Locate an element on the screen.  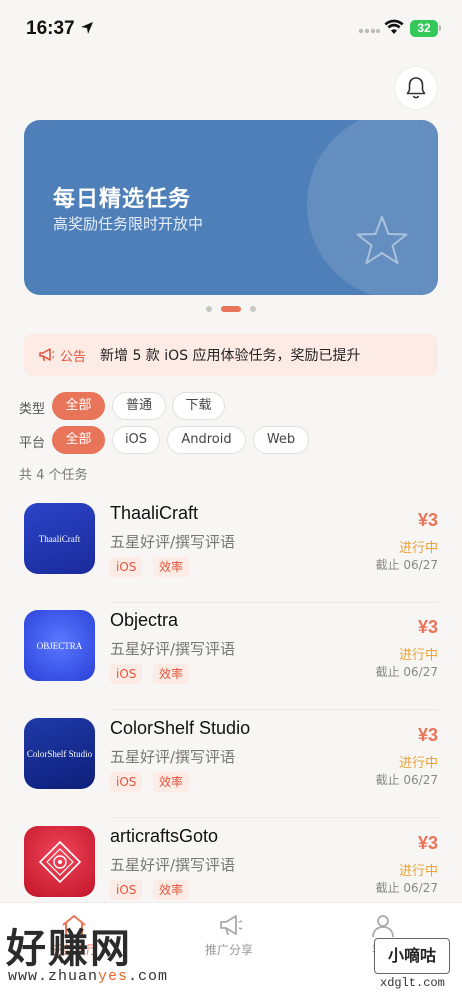
app-icon: ColorShelf Studio is located at coordinates (59, 753).